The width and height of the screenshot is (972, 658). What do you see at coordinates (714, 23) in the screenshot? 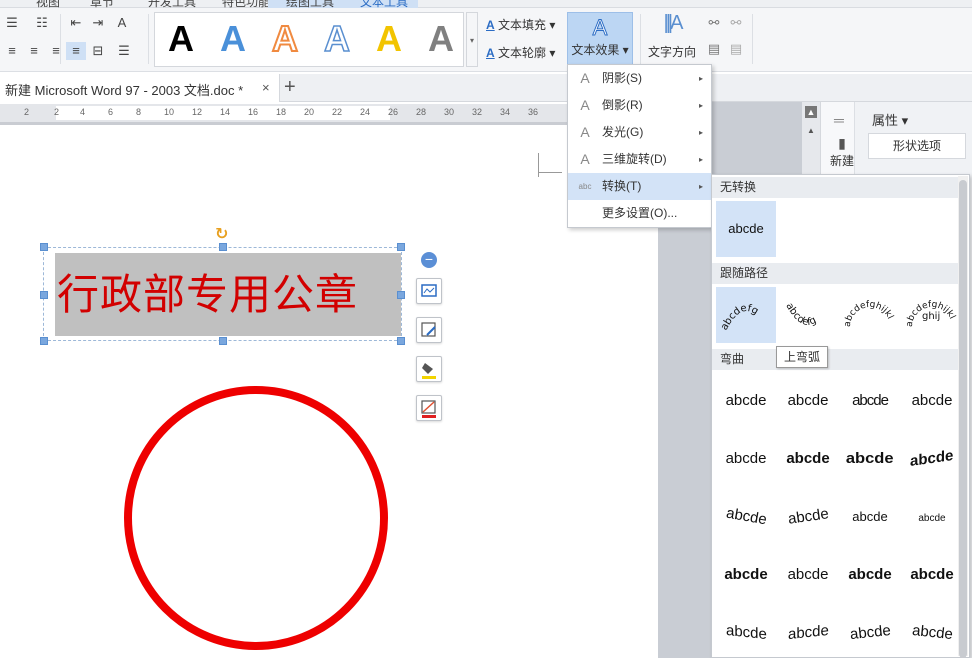
I see `link-icon: ⚯` at bounding box center [714, 23].